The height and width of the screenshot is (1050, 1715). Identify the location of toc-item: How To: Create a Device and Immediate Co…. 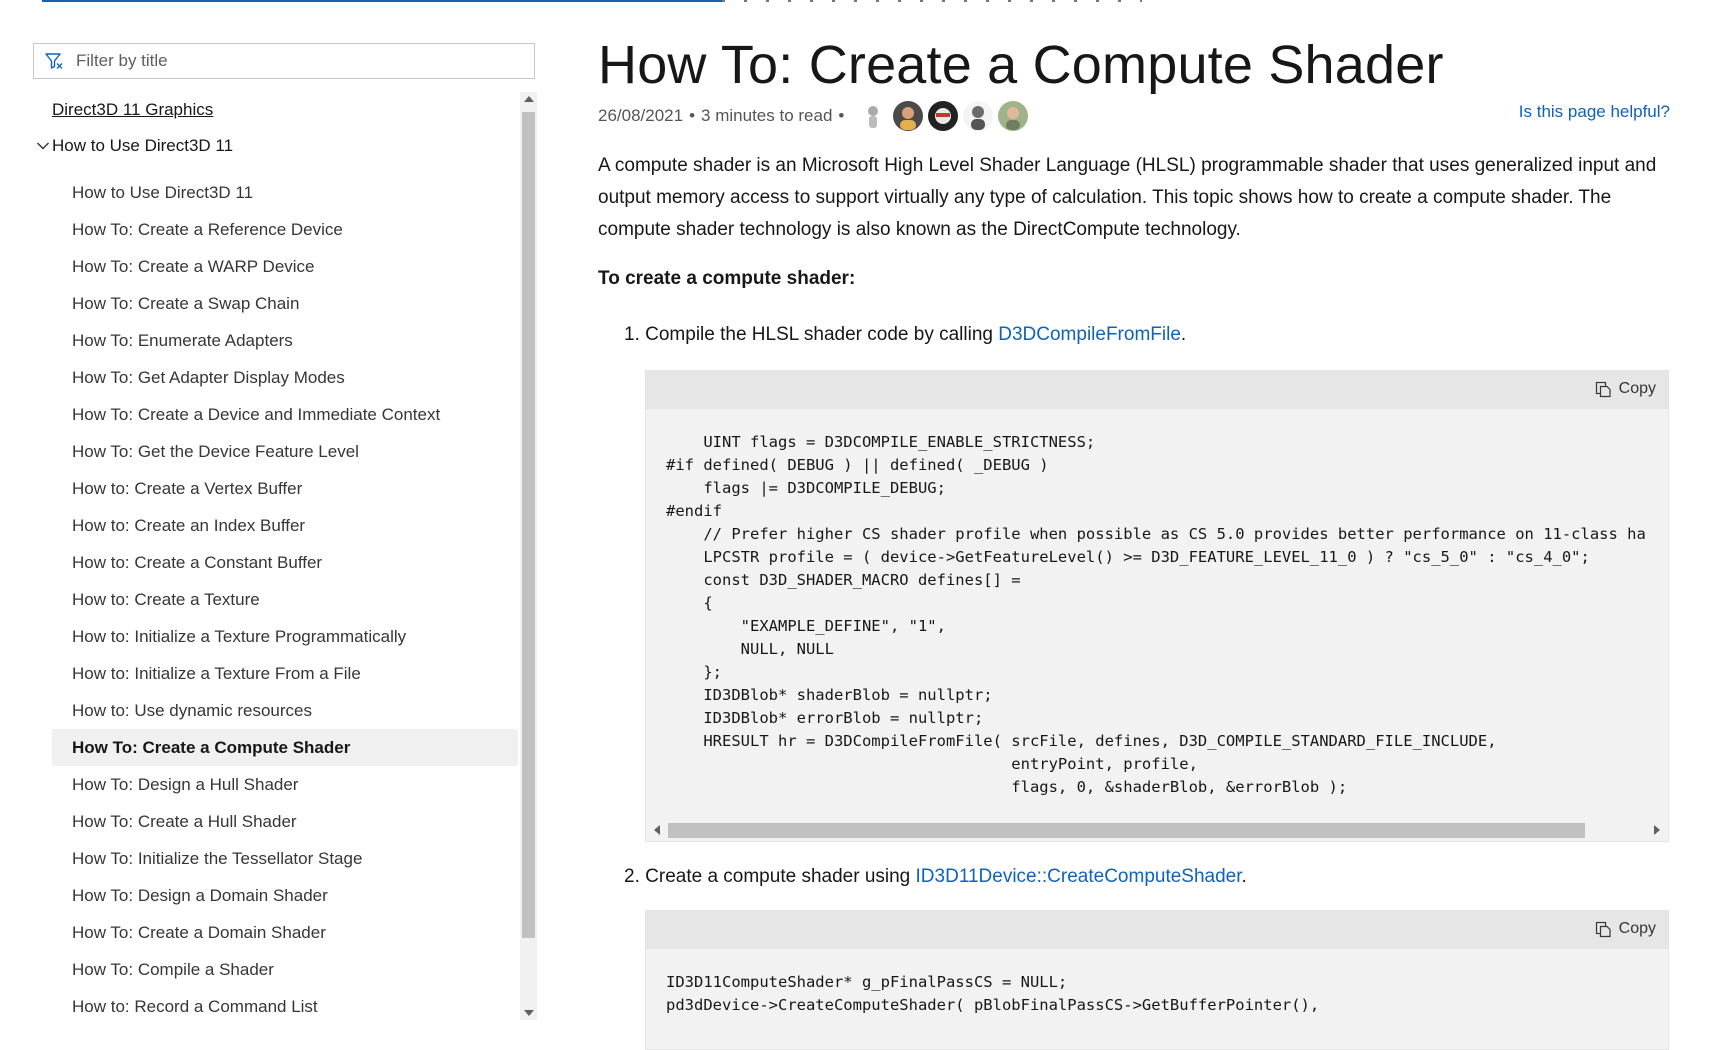
(285, 414).